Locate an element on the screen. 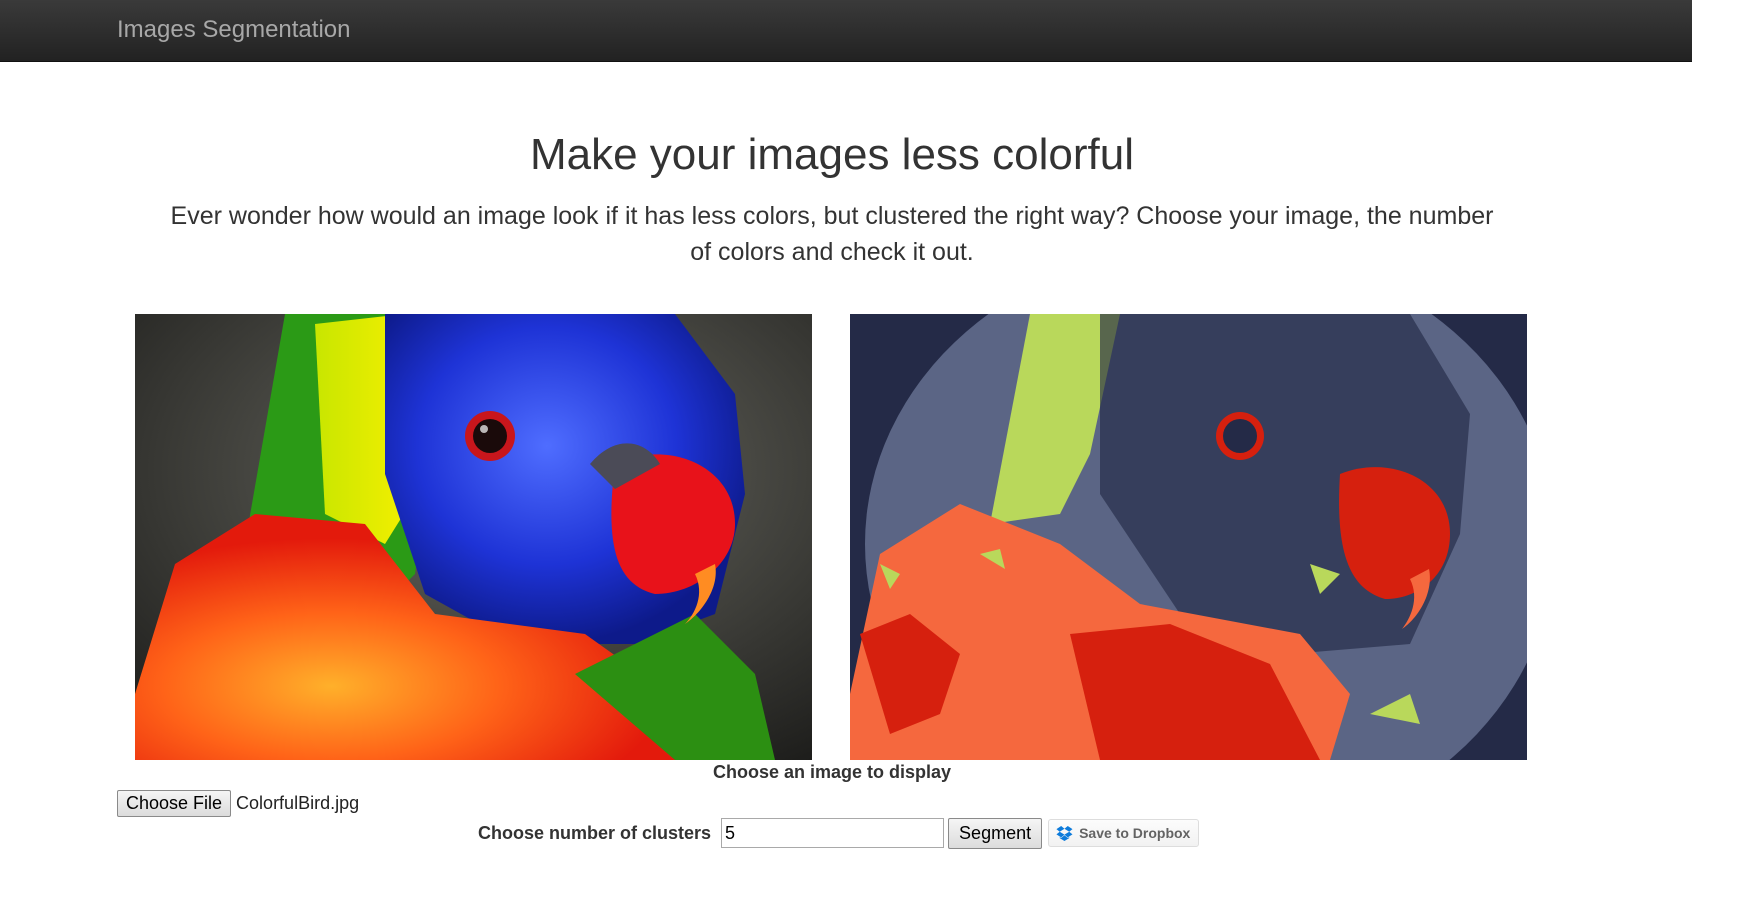 The height and width of the screenshot is (915, 1748). file-picker: Choose File ColorfulBird.jpg is located at coordinates (238, 803).